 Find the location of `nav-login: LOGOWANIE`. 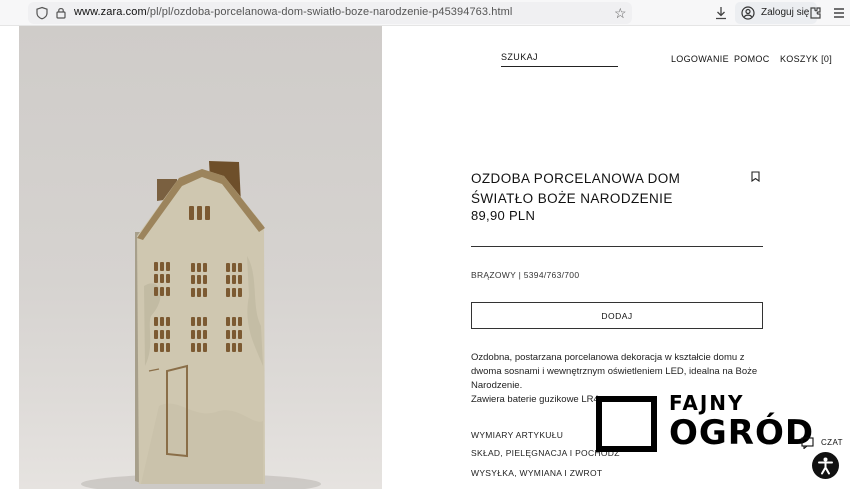

nav-login: LOGOWANIE is located at coordinates (700, 59).